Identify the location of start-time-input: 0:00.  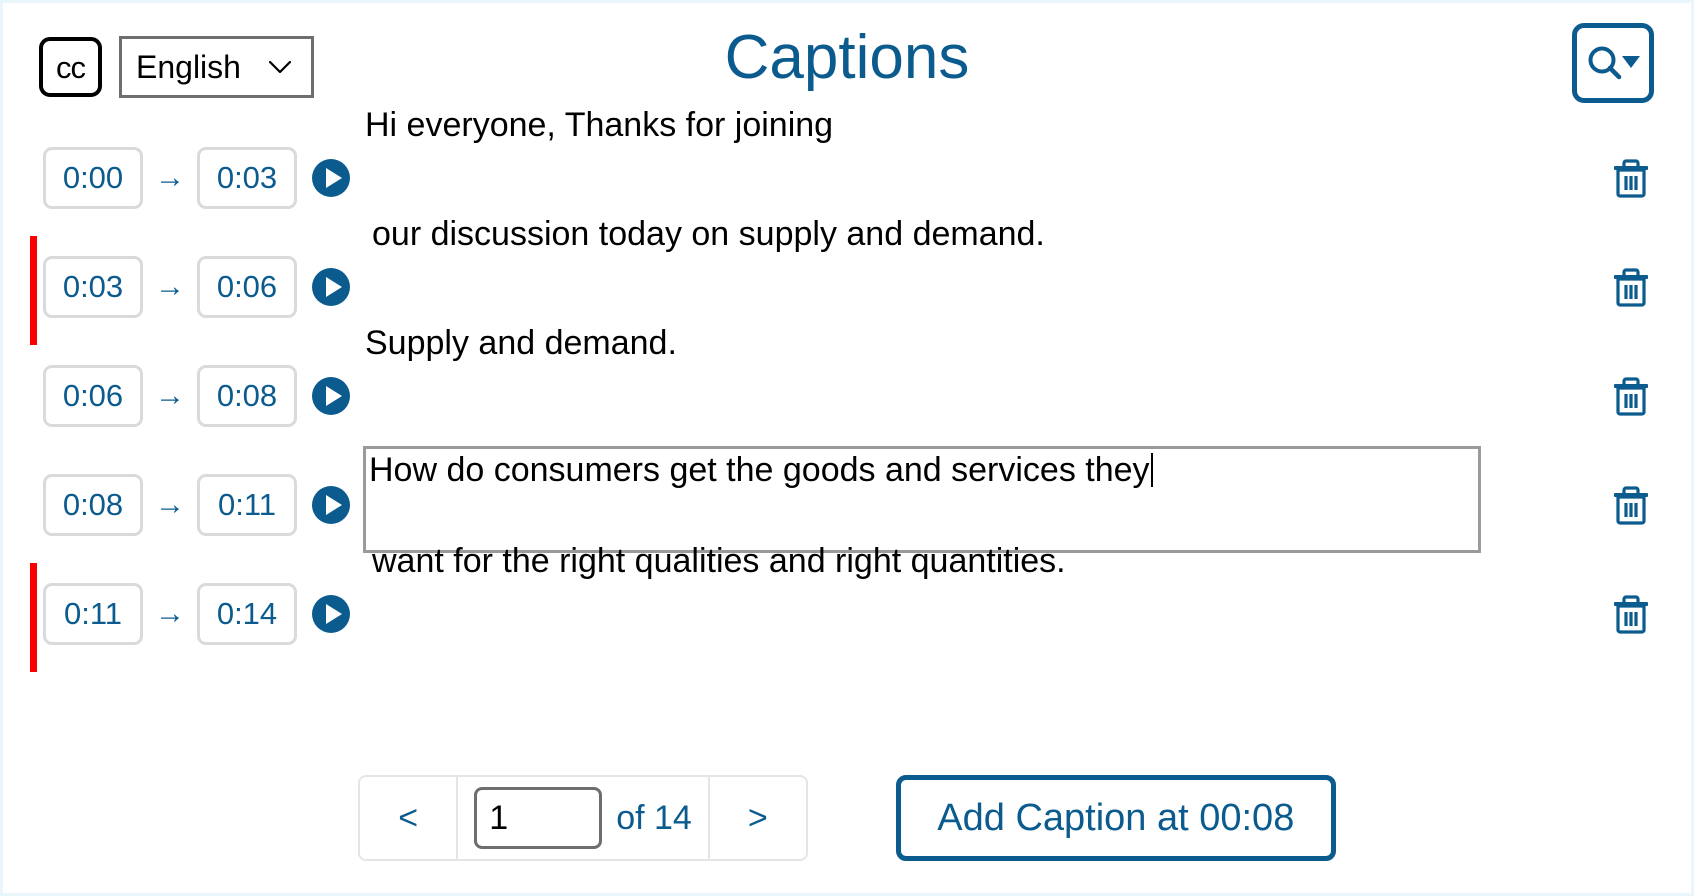
(93, 177).